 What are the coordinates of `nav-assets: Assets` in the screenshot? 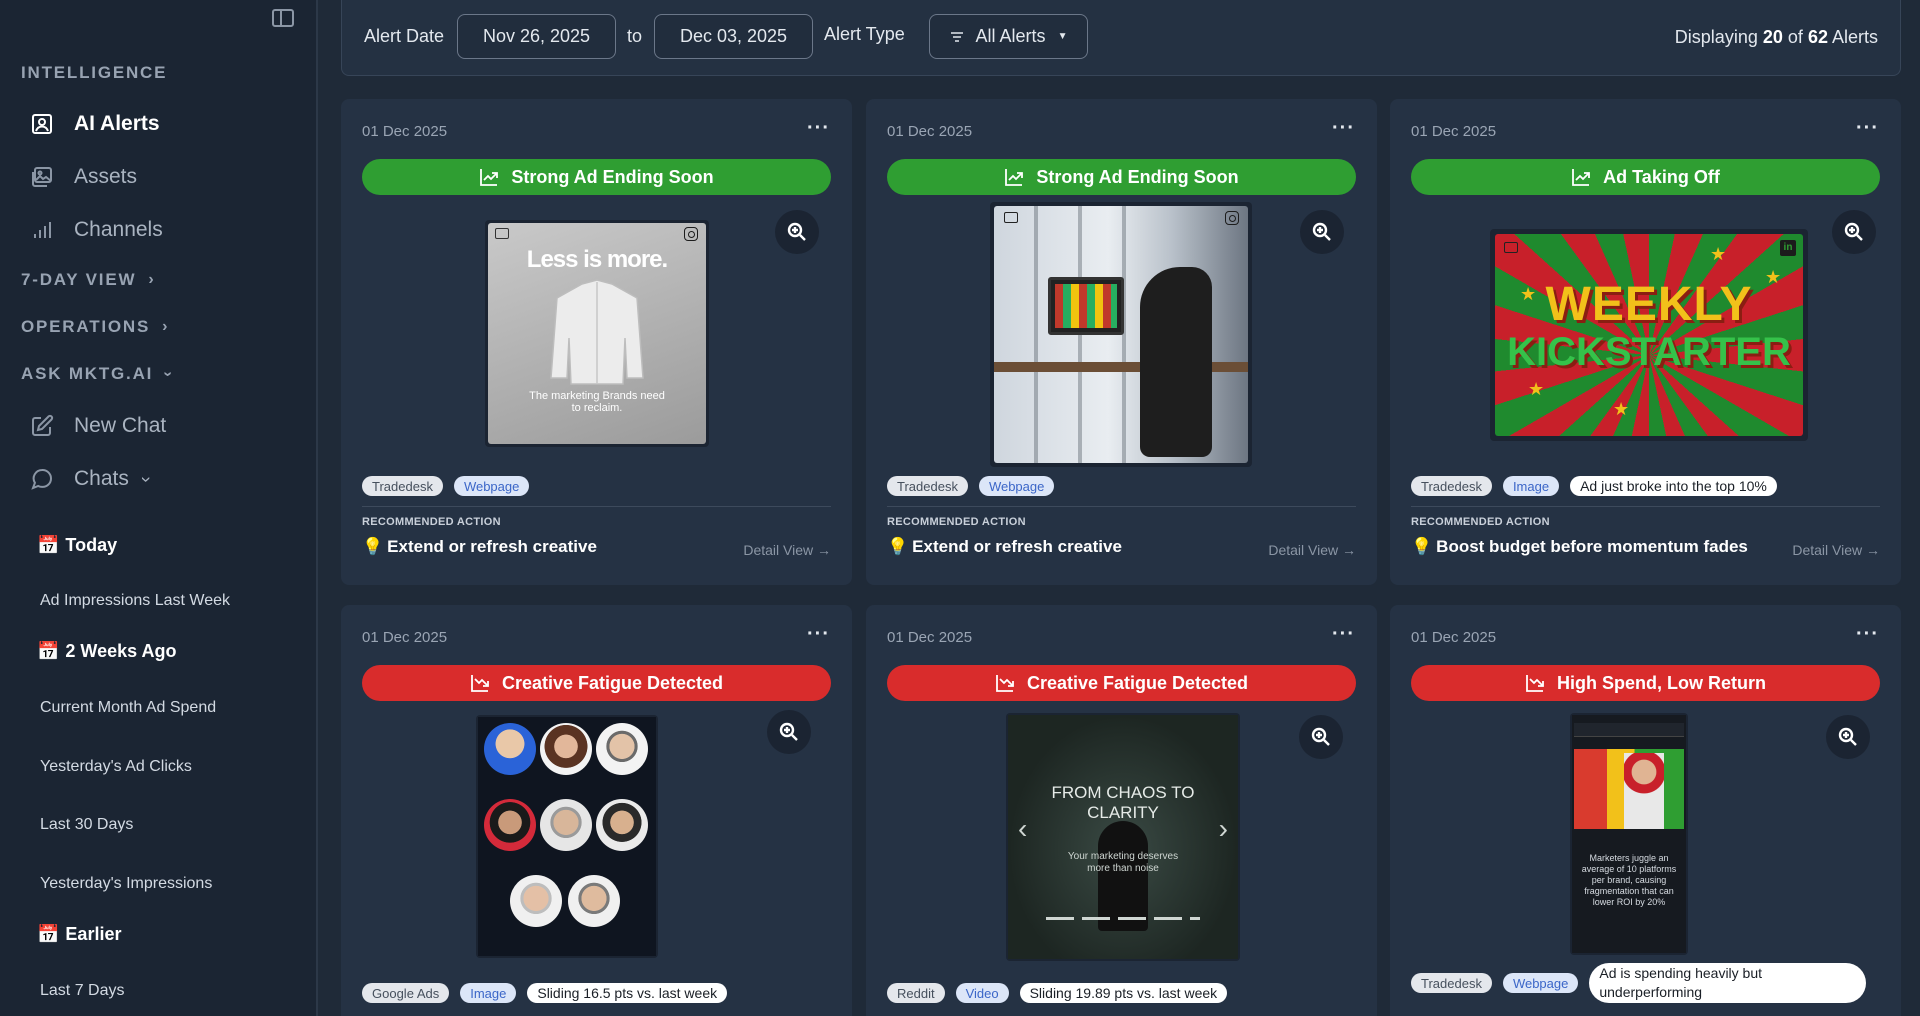 It's located at (83, 177).